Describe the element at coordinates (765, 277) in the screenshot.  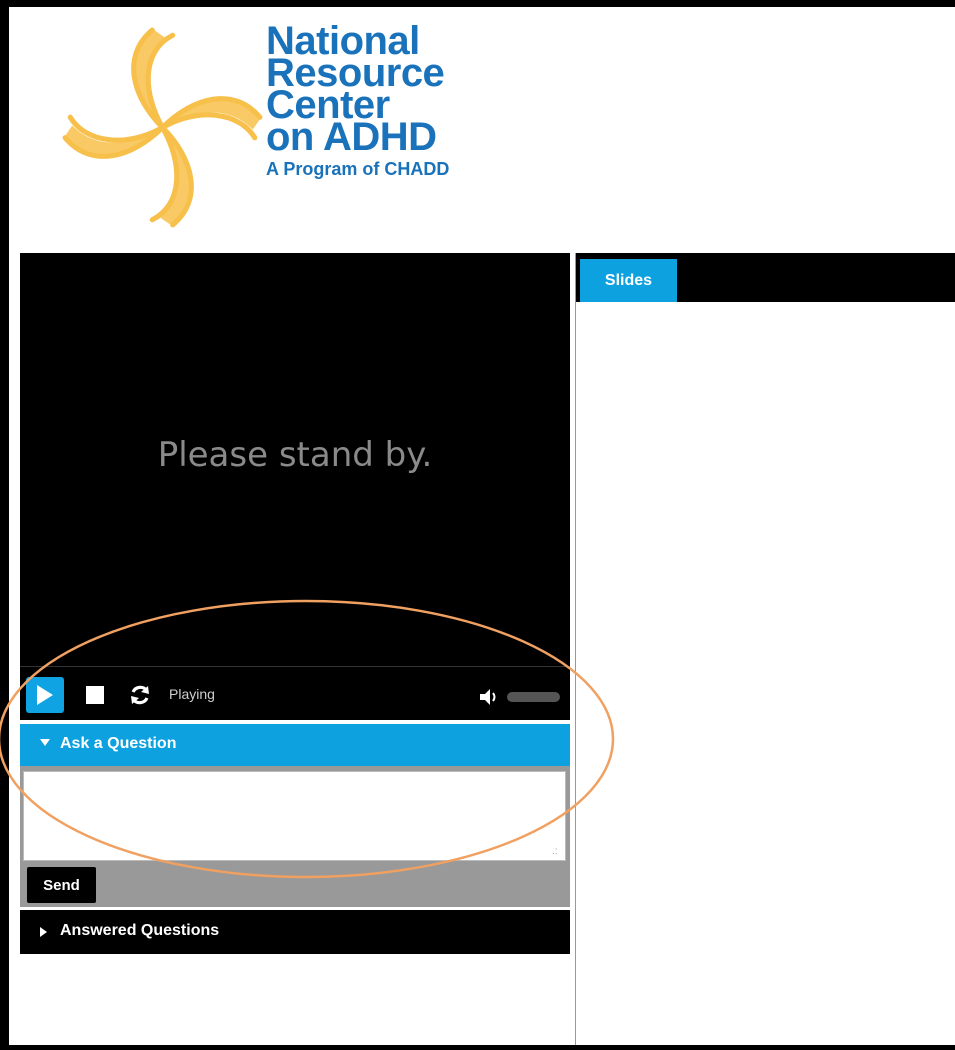
I see `slides-tab-bar: Slides` at that location.